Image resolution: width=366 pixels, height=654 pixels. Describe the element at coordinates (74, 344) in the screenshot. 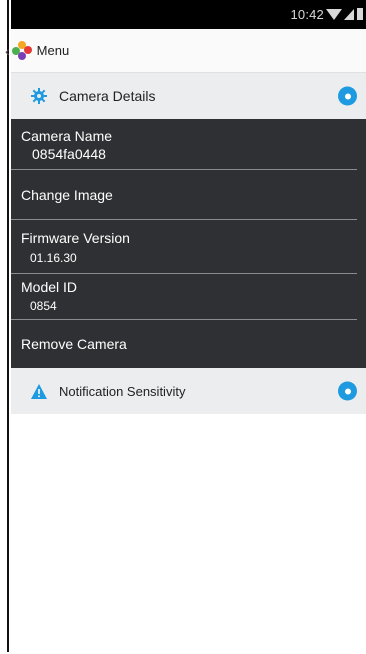

I see `remove-camera-label: Remove Camera` at that location.